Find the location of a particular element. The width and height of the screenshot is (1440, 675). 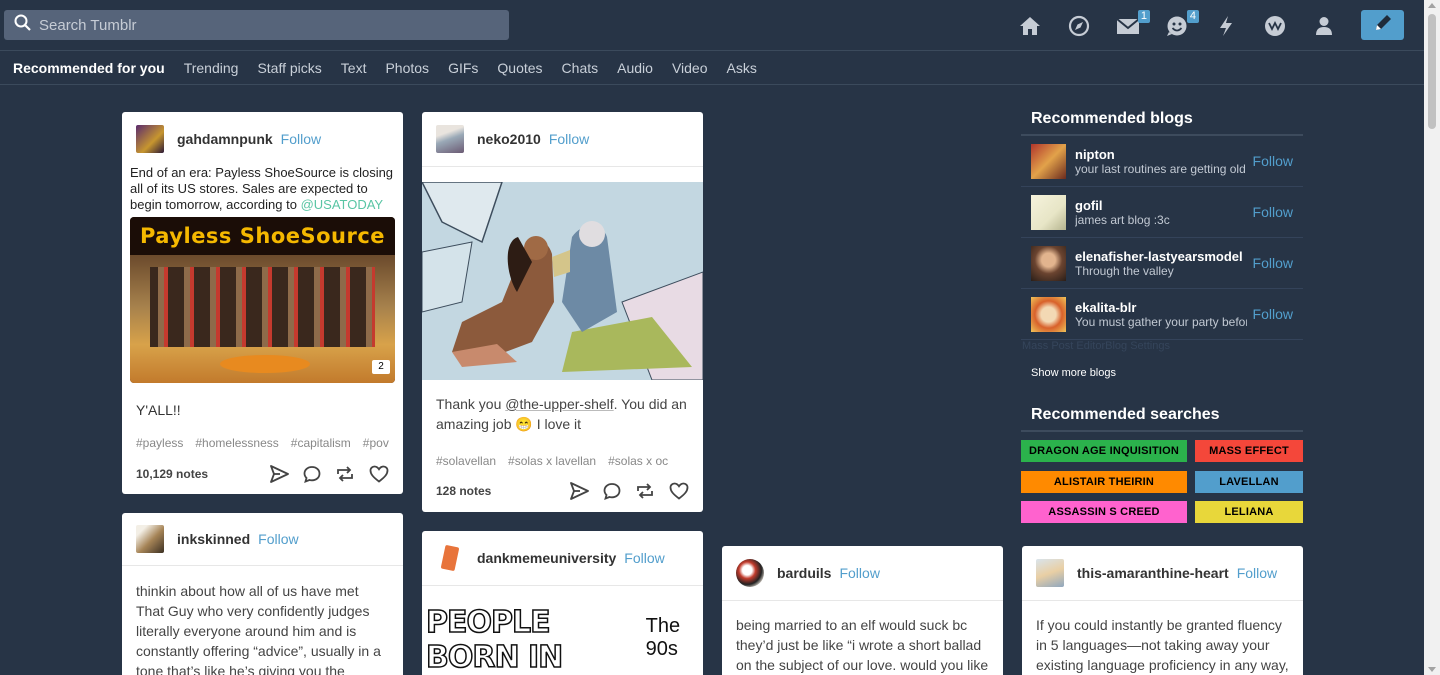

recommended-blog-item: gofil james art blog :3c Follow is located at coordinates (1162, 212).